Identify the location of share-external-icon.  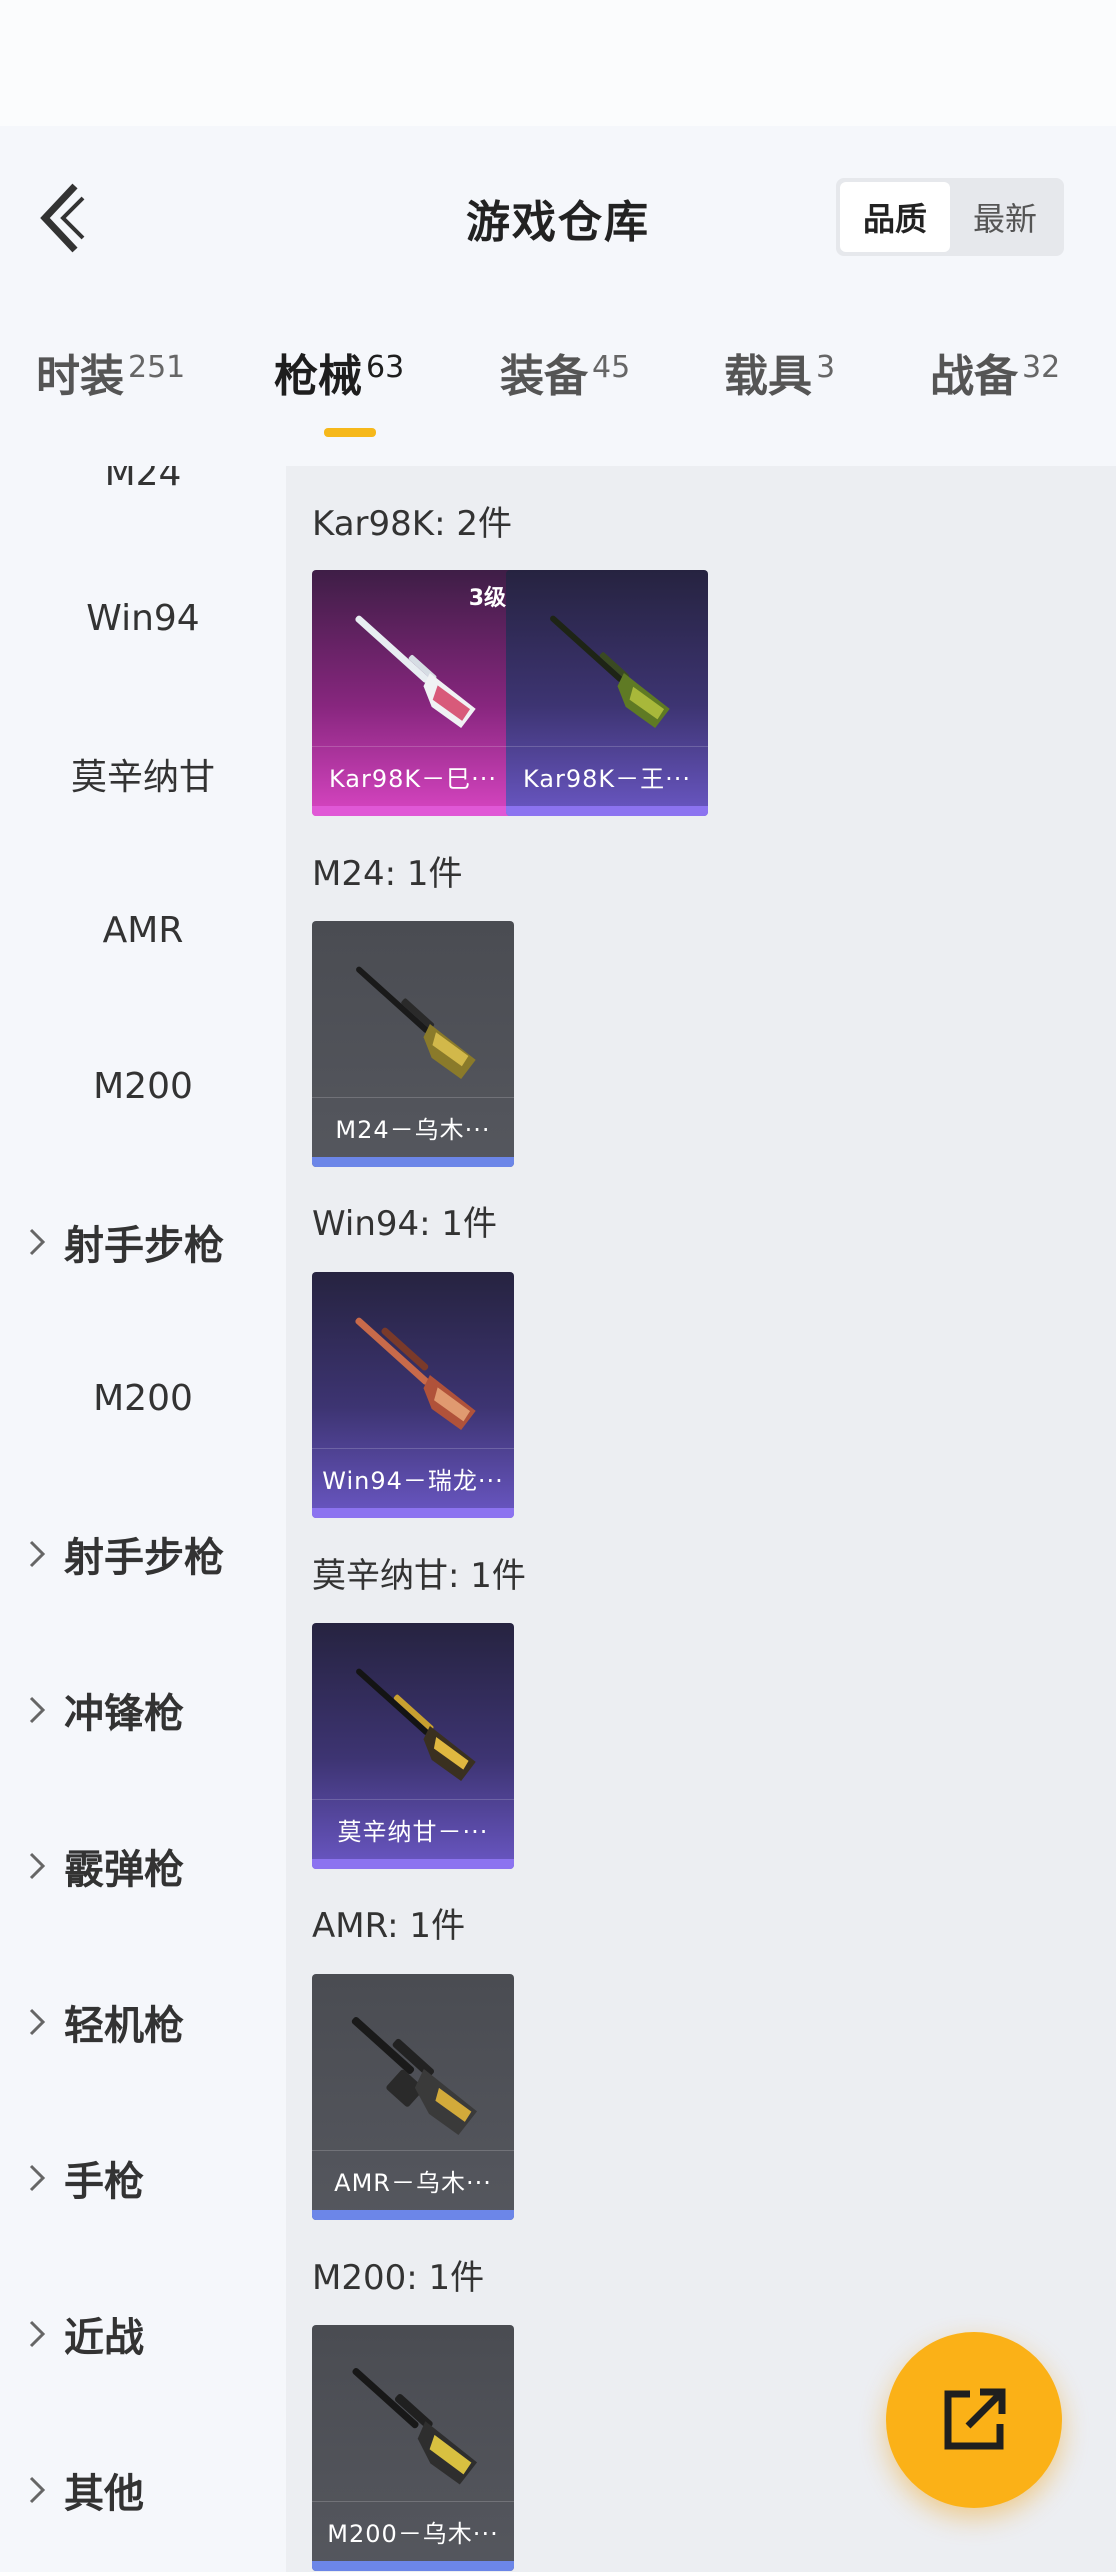
(975, 2419).